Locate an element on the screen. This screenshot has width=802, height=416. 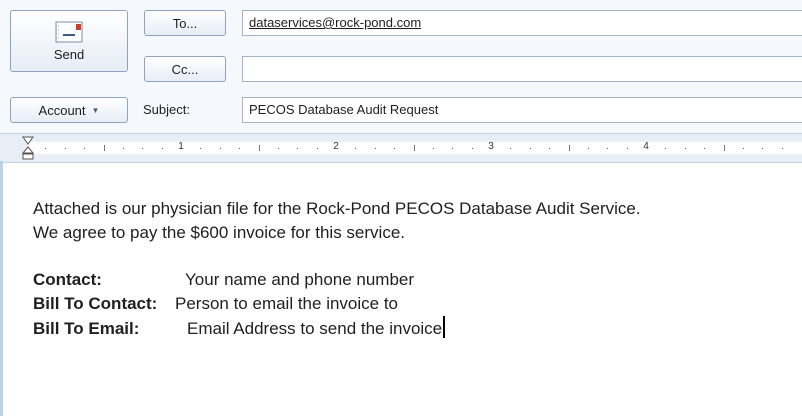
ruler-number: 1 is located at coordinates (181, 146).